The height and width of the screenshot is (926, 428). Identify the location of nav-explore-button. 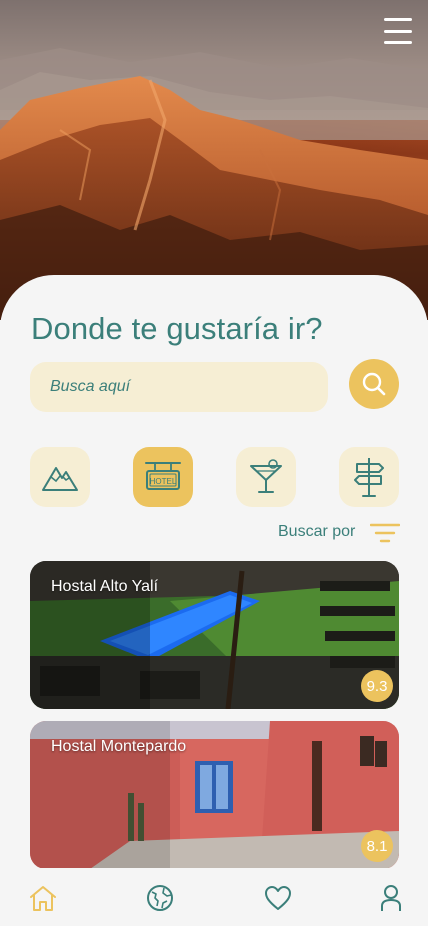
(160, 898).